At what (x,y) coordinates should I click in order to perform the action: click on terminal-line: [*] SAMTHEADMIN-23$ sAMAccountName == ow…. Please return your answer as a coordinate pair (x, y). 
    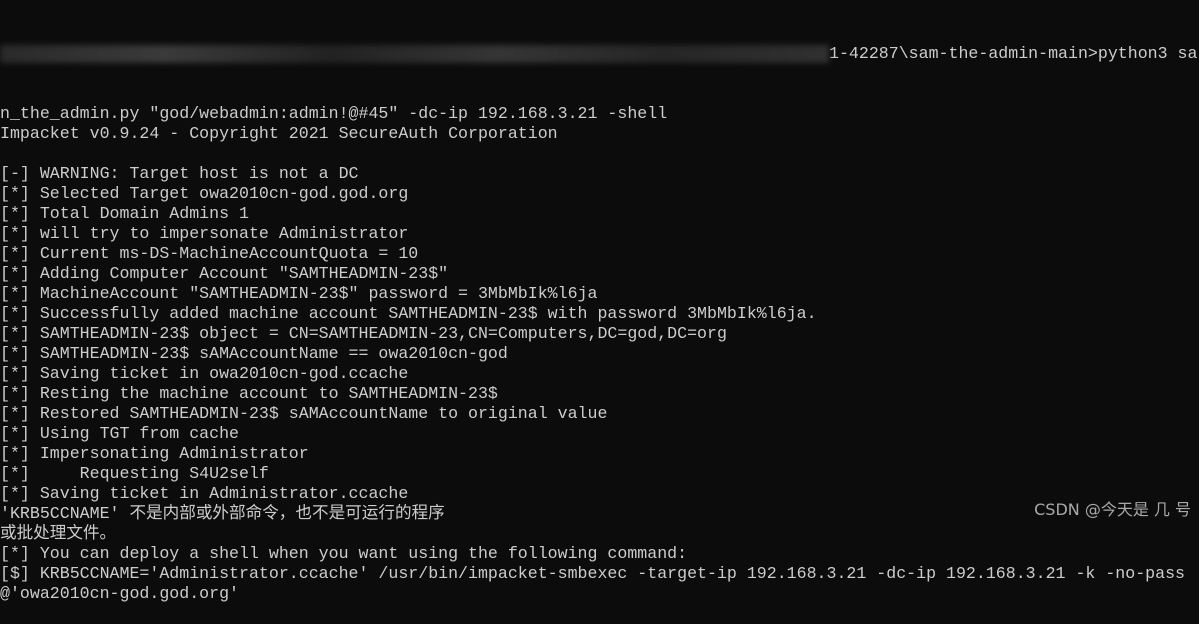
    Looking at the image, I should click on (254, 353).